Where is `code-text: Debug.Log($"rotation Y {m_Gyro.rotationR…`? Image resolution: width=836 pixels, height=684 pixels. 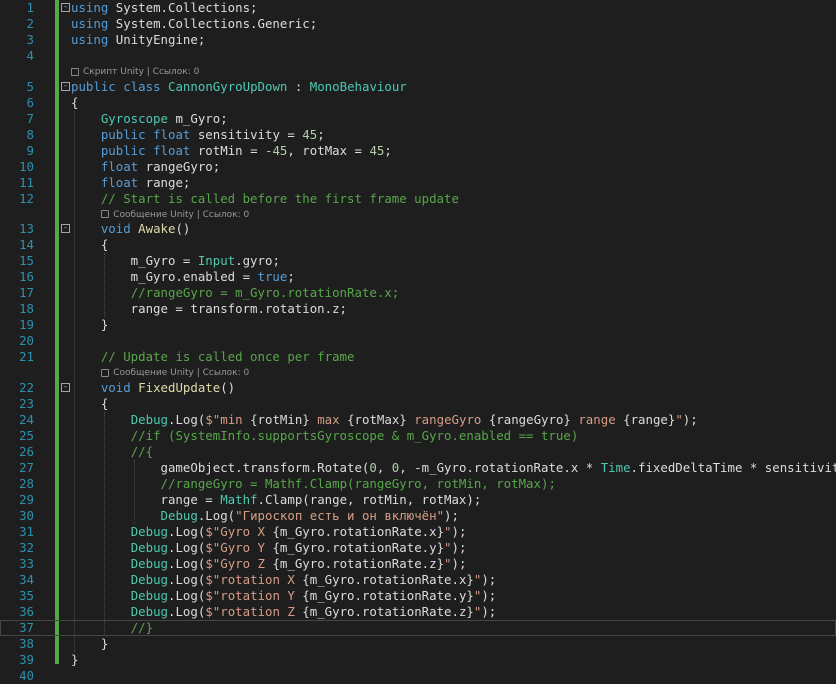
code-text: Debug.Log($"rotation Y {m_Gyro.rotationR… is located at coordinates (284, 595).